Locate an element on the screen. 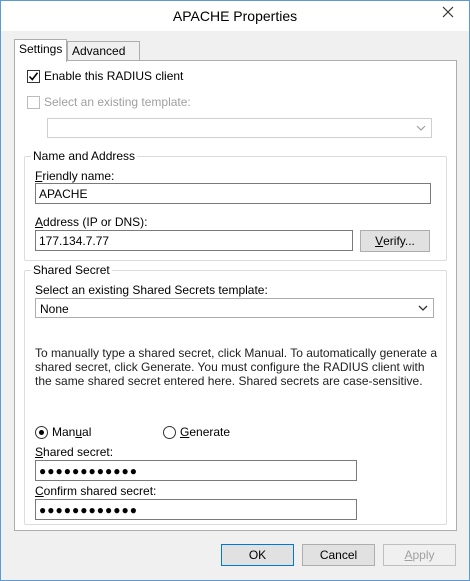 Image resolution: width=470 pixels, height=581 pixels. shared-secret-template-value: None is located at coordinates (54, 309).